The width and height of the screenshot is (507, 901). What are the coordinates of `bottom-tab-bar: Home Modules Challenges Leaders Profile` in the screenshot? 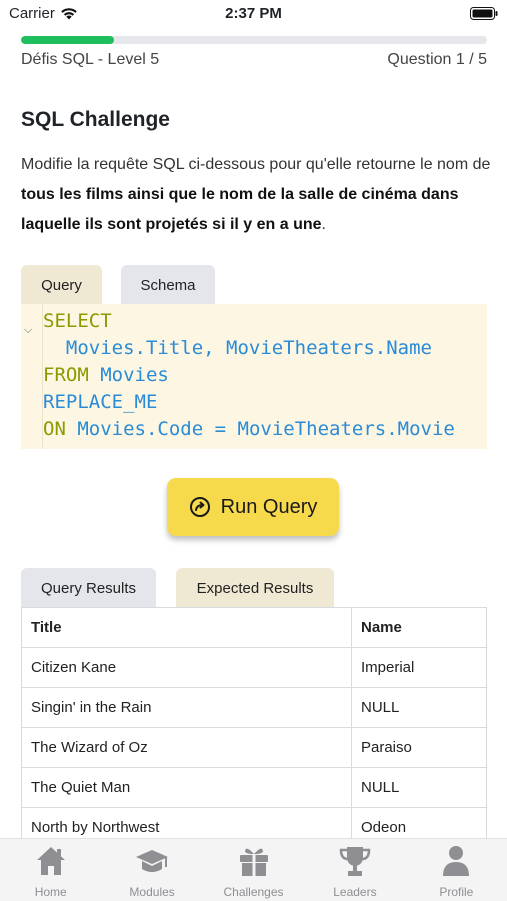 It's located at (253, 869).